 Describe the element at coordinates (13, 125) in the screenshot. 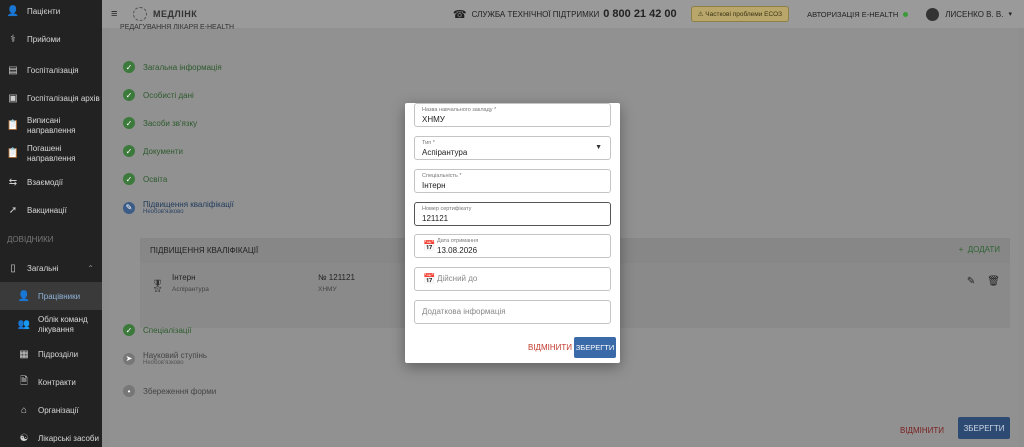

I see `clipboard-icon: 📋` at that location.